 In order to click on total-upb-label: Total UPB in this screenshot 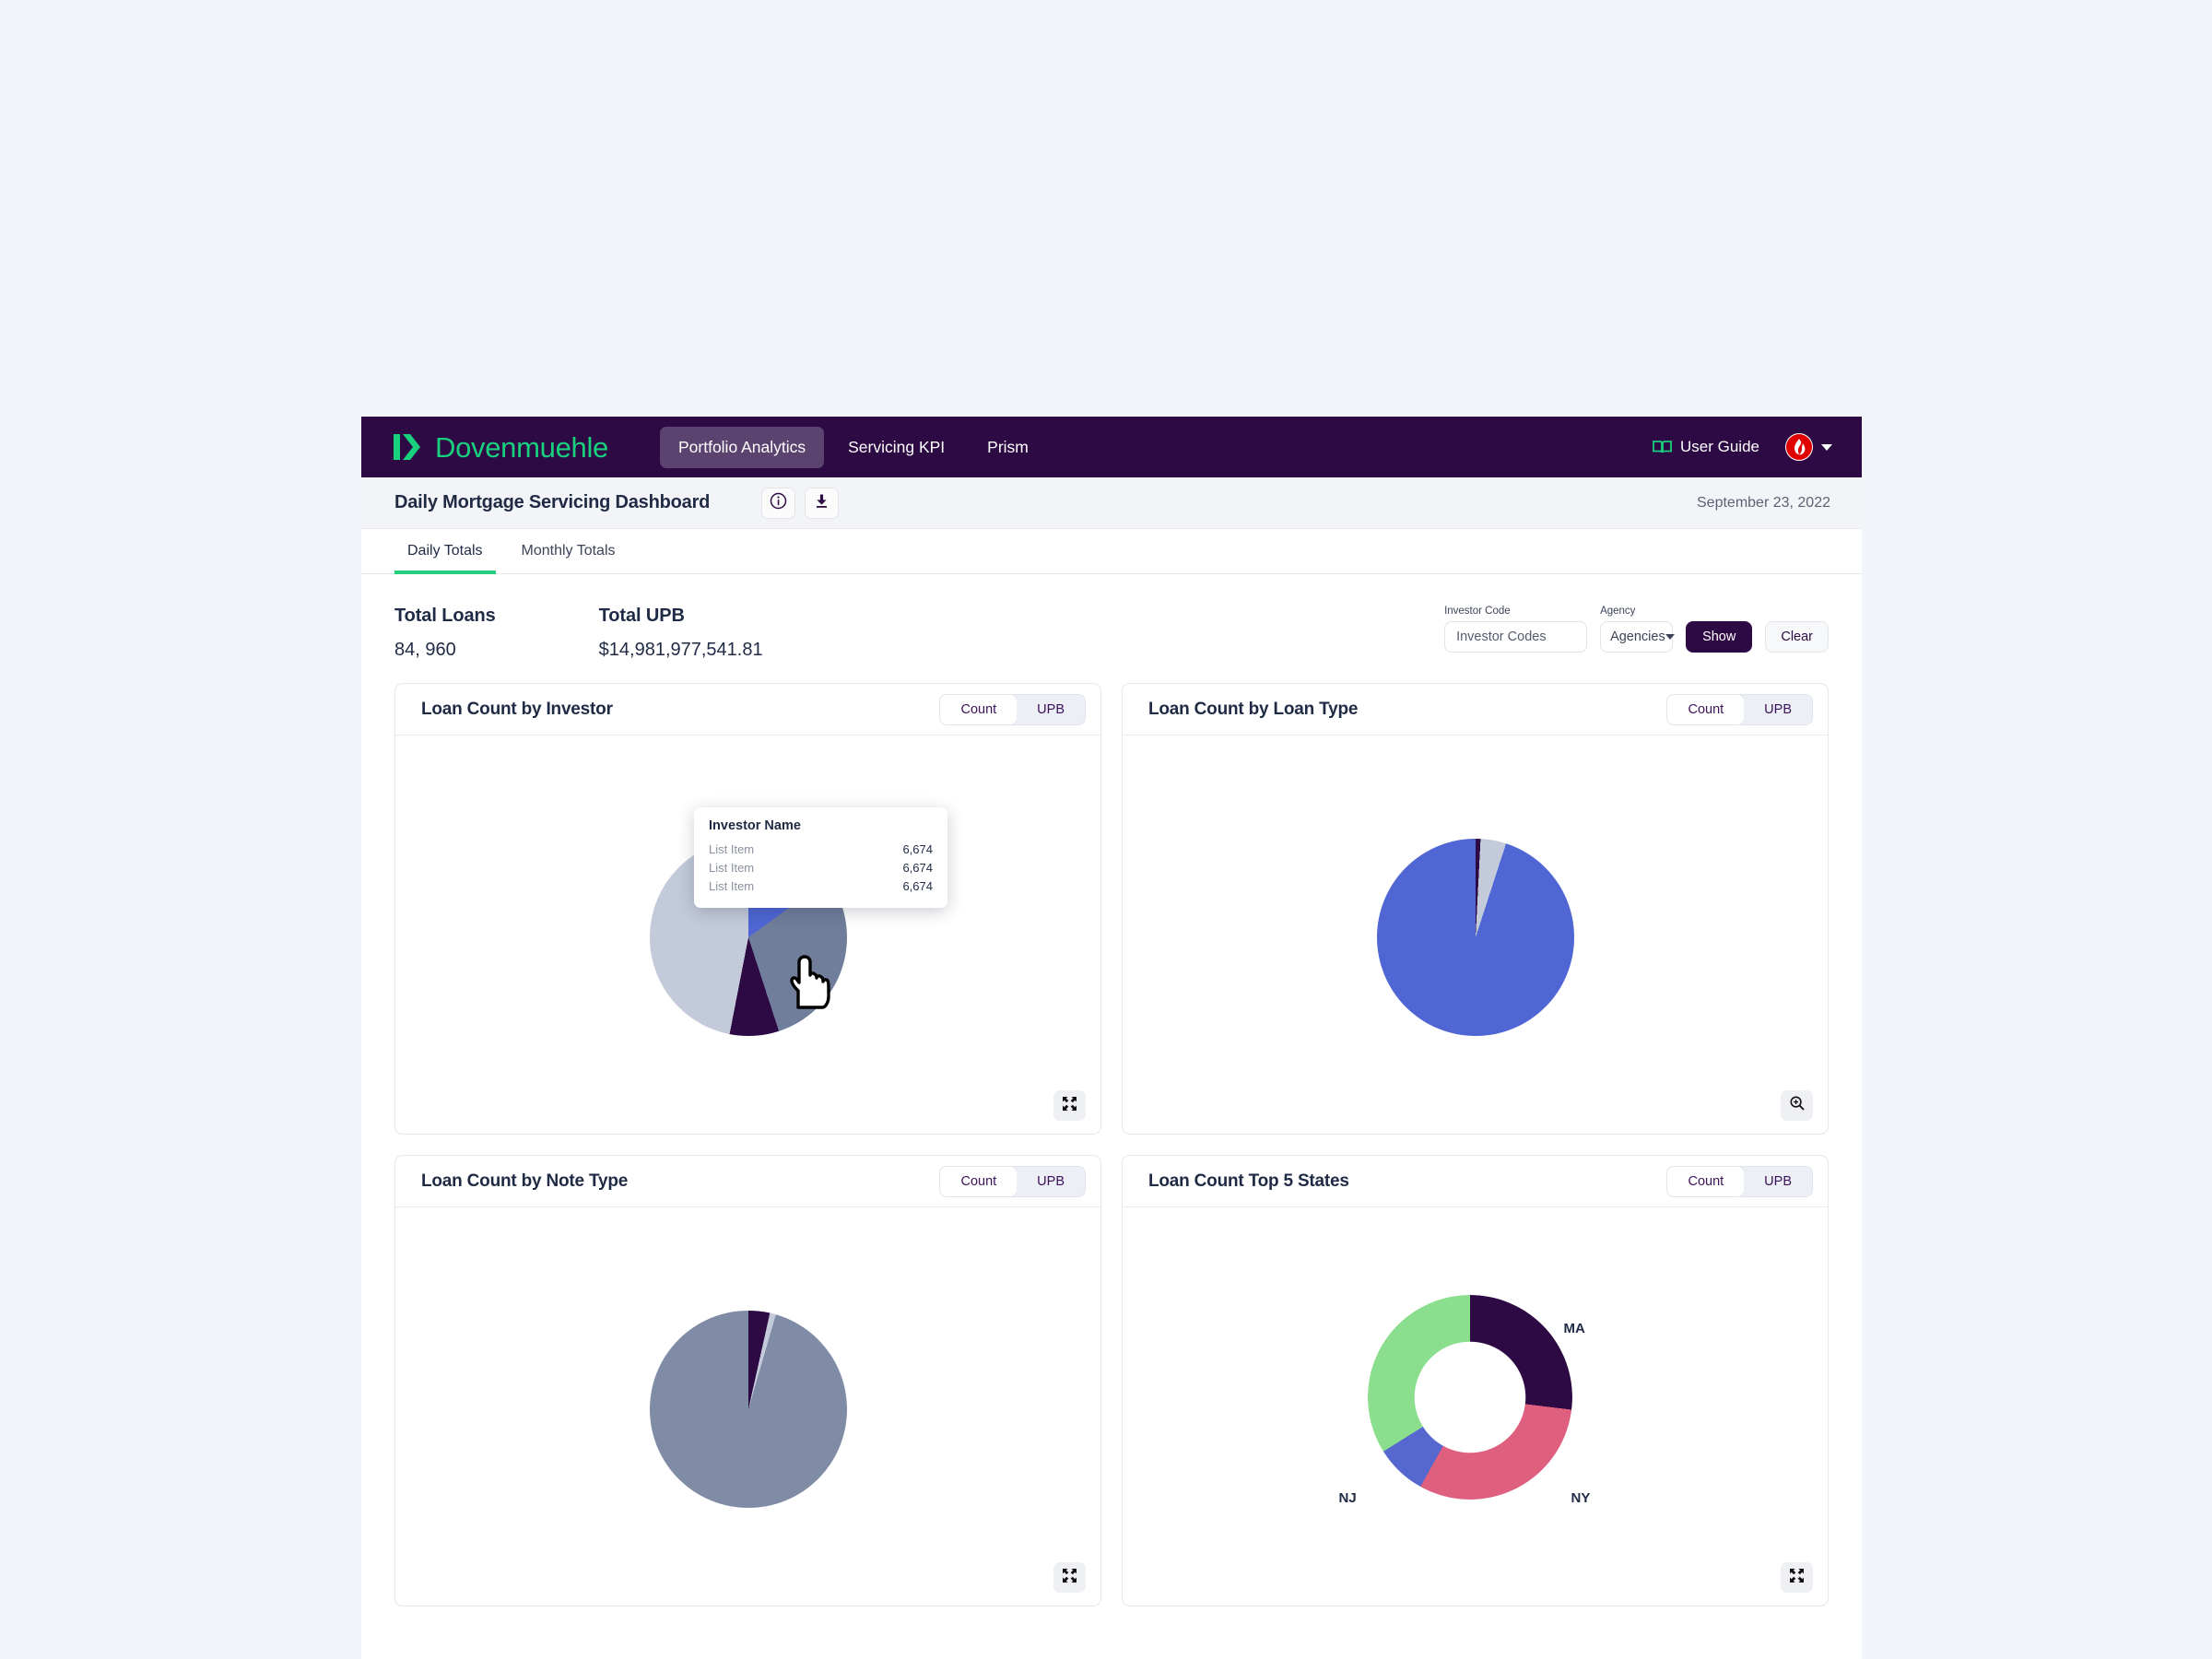, I will do `click(641, 616)`.